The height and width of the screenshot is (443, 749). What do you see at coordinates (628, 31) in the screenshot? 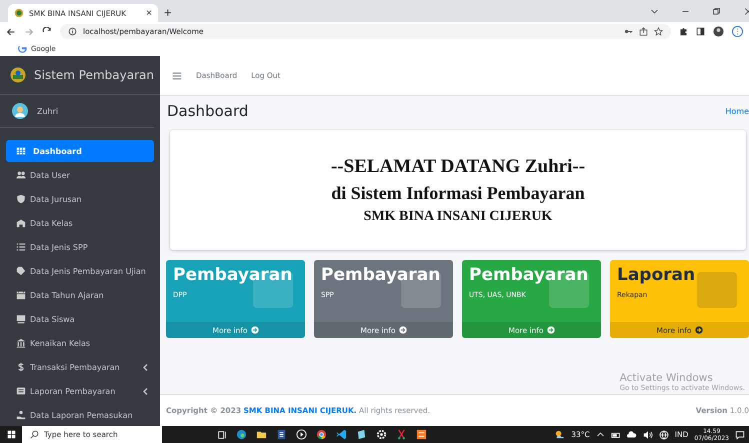
I see `key-icon` at bounding box center [628, 31].